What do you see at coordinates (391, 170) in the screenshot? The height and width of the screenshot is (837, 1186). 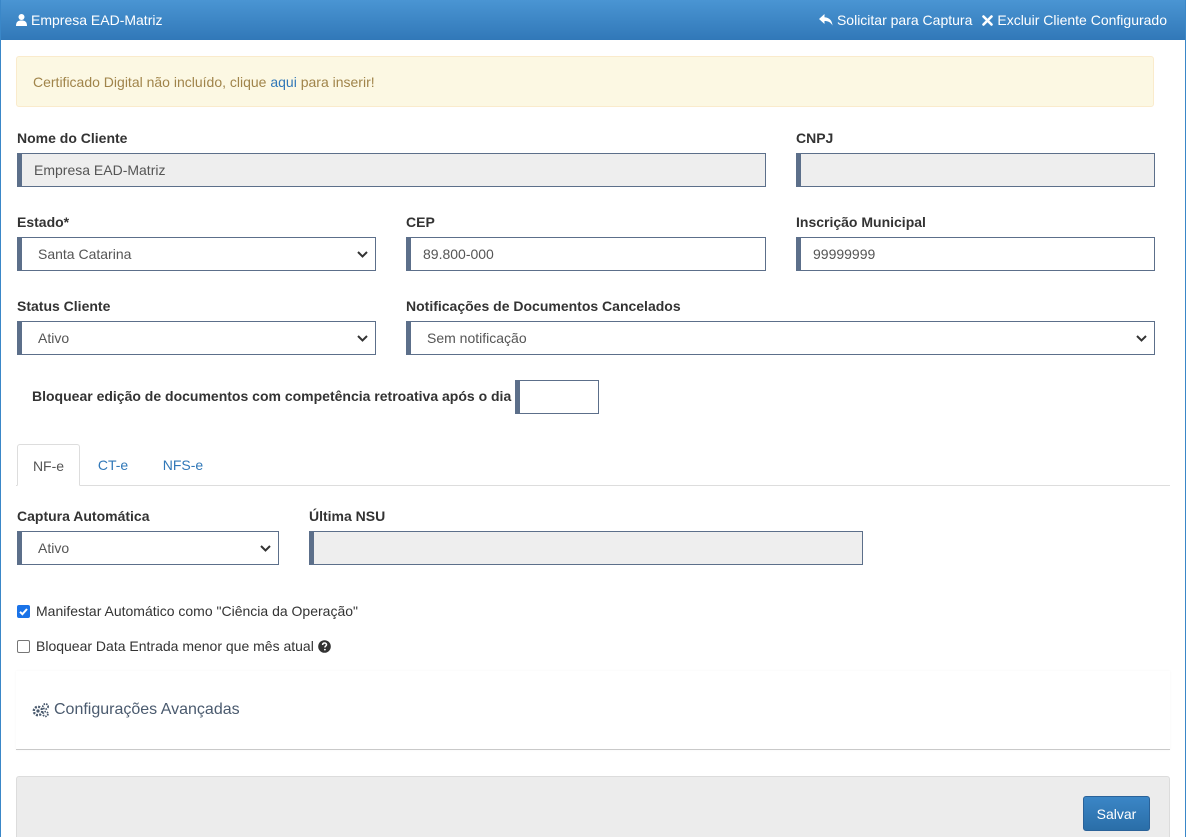 I see `client-name-field: Empresa EAD-Matriz` at bounding box center [391, 170].